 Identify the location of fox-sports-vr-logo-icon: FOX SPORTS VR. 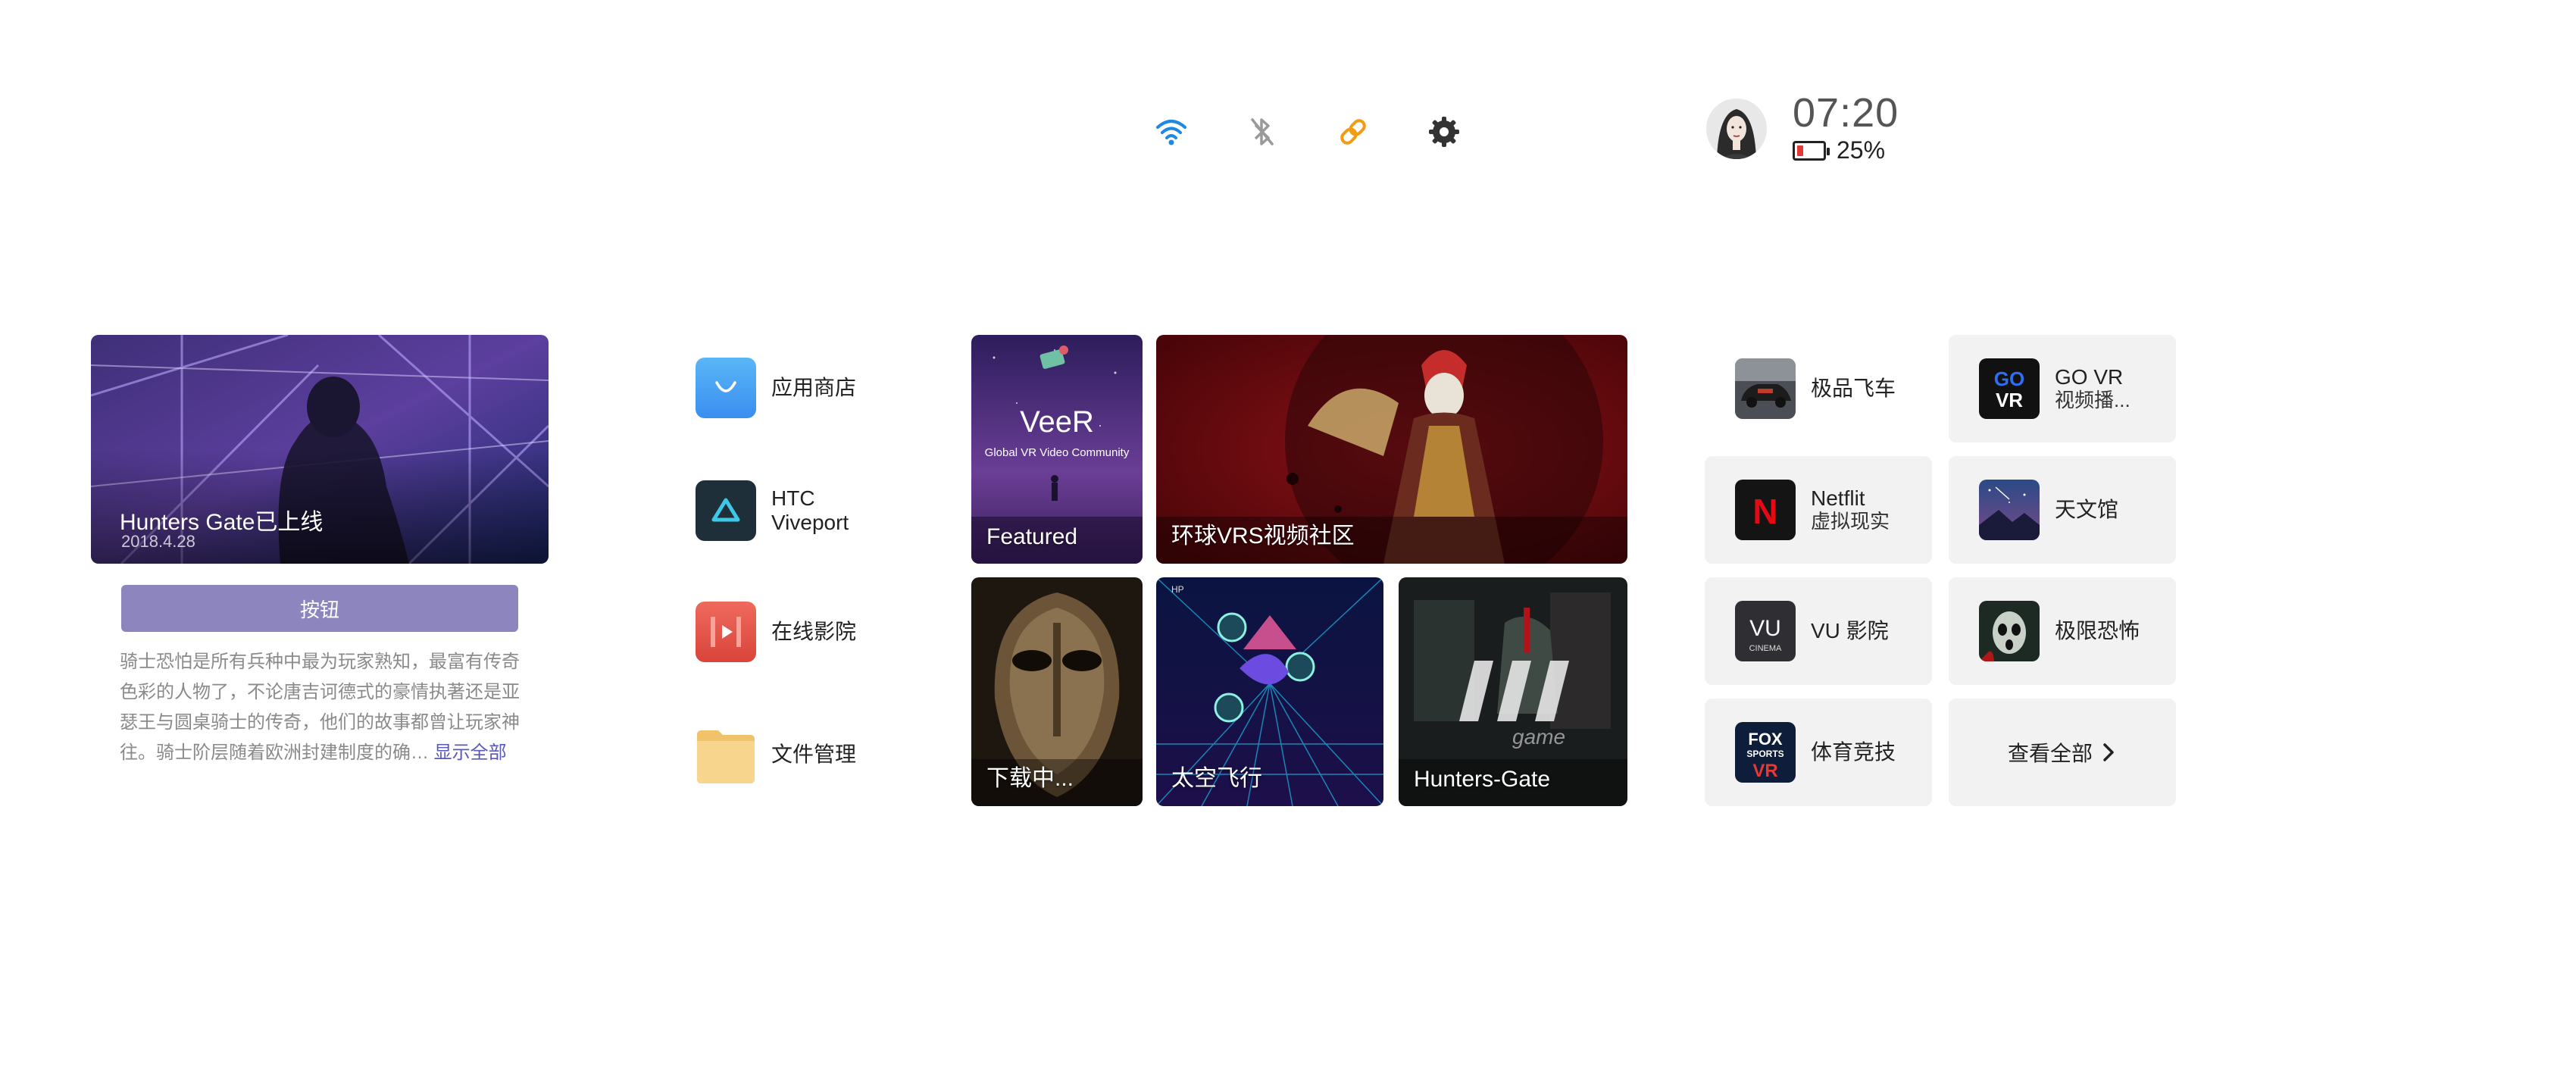
(1766, 753).